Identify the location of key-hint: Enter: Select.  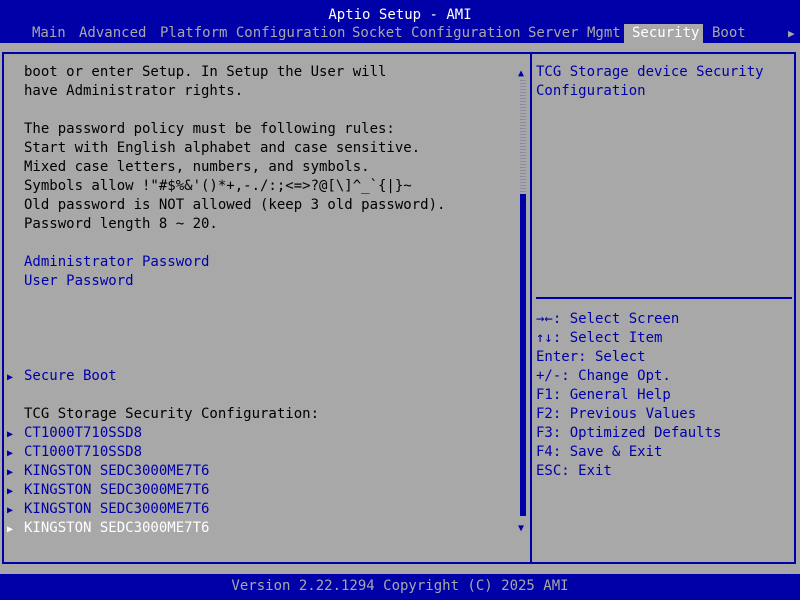
(591, 357).